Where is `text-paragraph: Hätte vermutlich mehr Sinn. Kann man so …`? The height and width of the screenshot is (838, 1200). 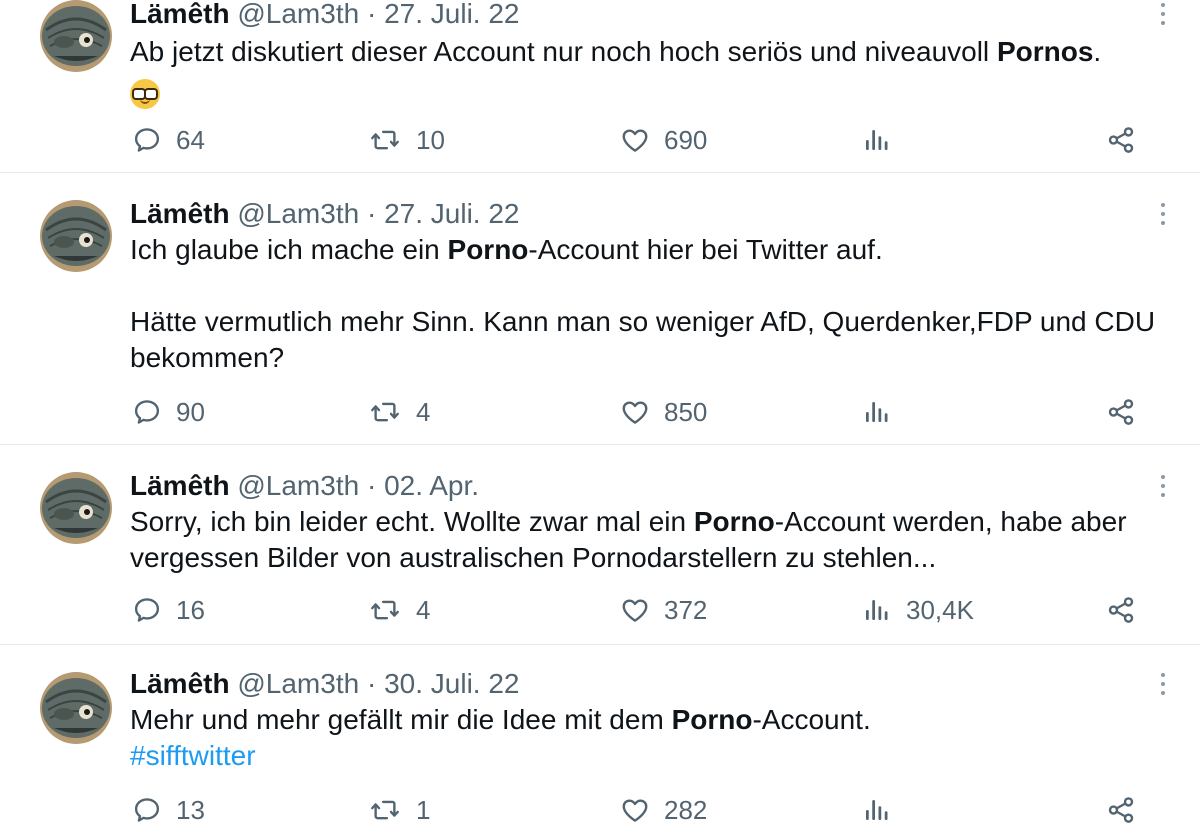
text-paragraph: Hätte vermutlich mehr Sinn. Kann man so … is located at coordinates (643, 339).